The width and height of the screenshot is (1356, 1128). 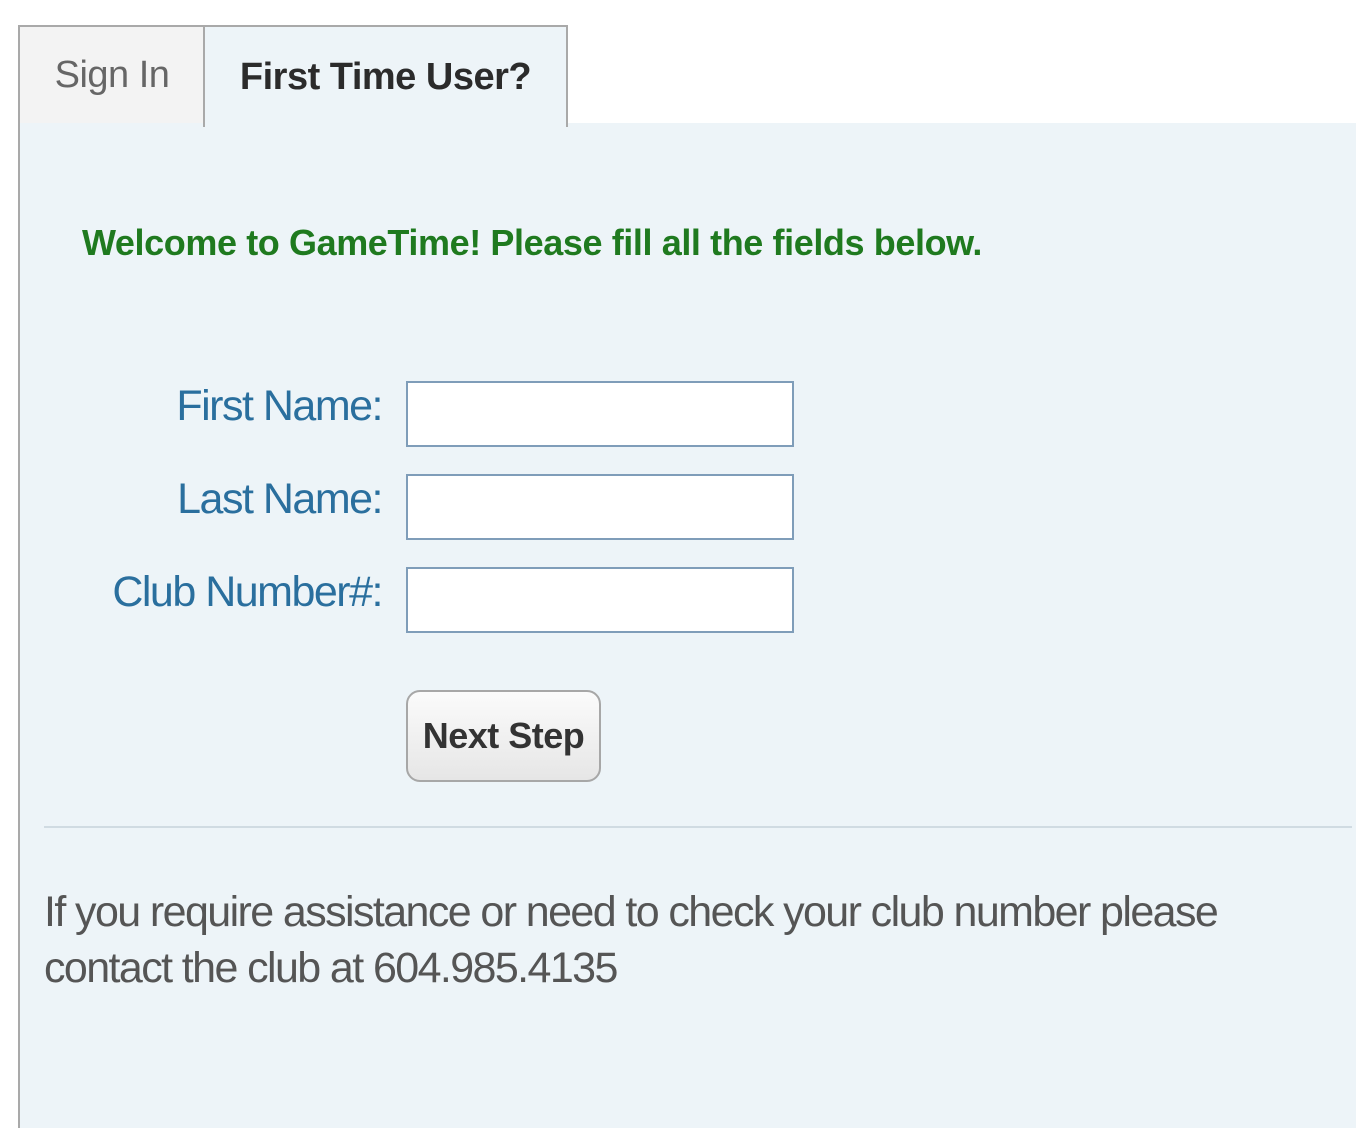 I want to click on tab-first-time-user: First Time User?, so click(x=385, y=76).